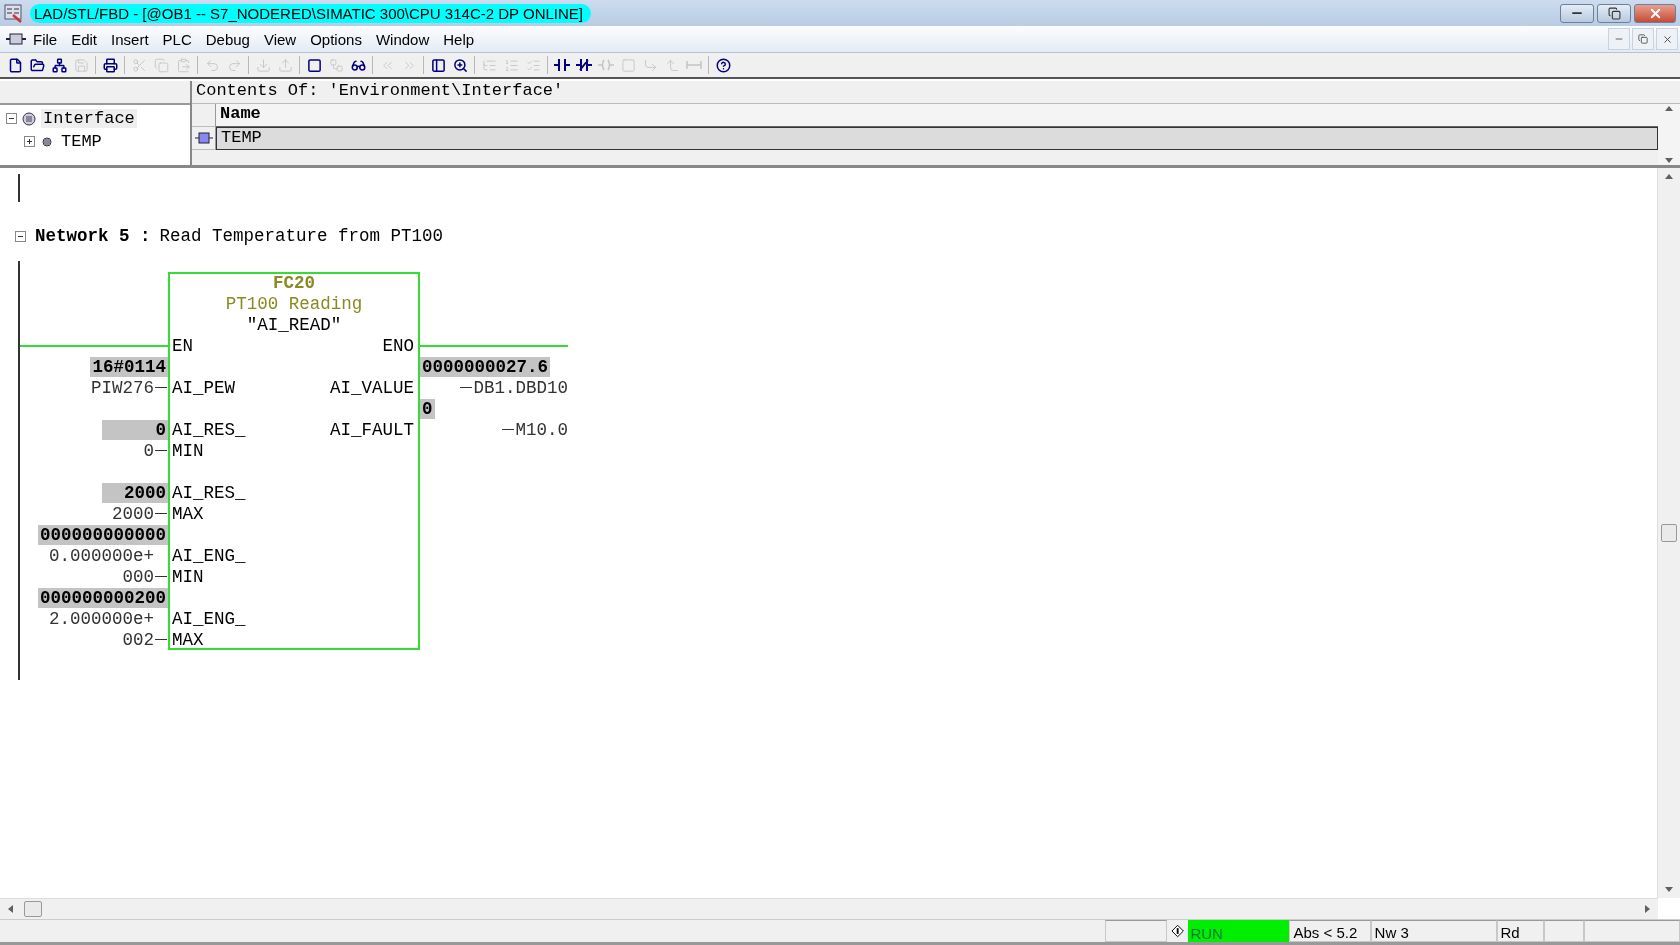  What do you see at coordinates (562, 65) in the screenshot?
I see `contact-icon` at bounding box center [562, 65].